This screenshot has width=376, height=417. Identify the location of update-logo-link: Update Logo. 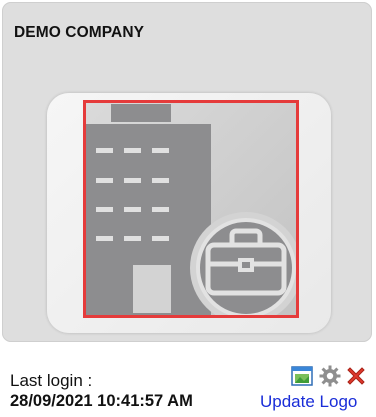
(308, 402).